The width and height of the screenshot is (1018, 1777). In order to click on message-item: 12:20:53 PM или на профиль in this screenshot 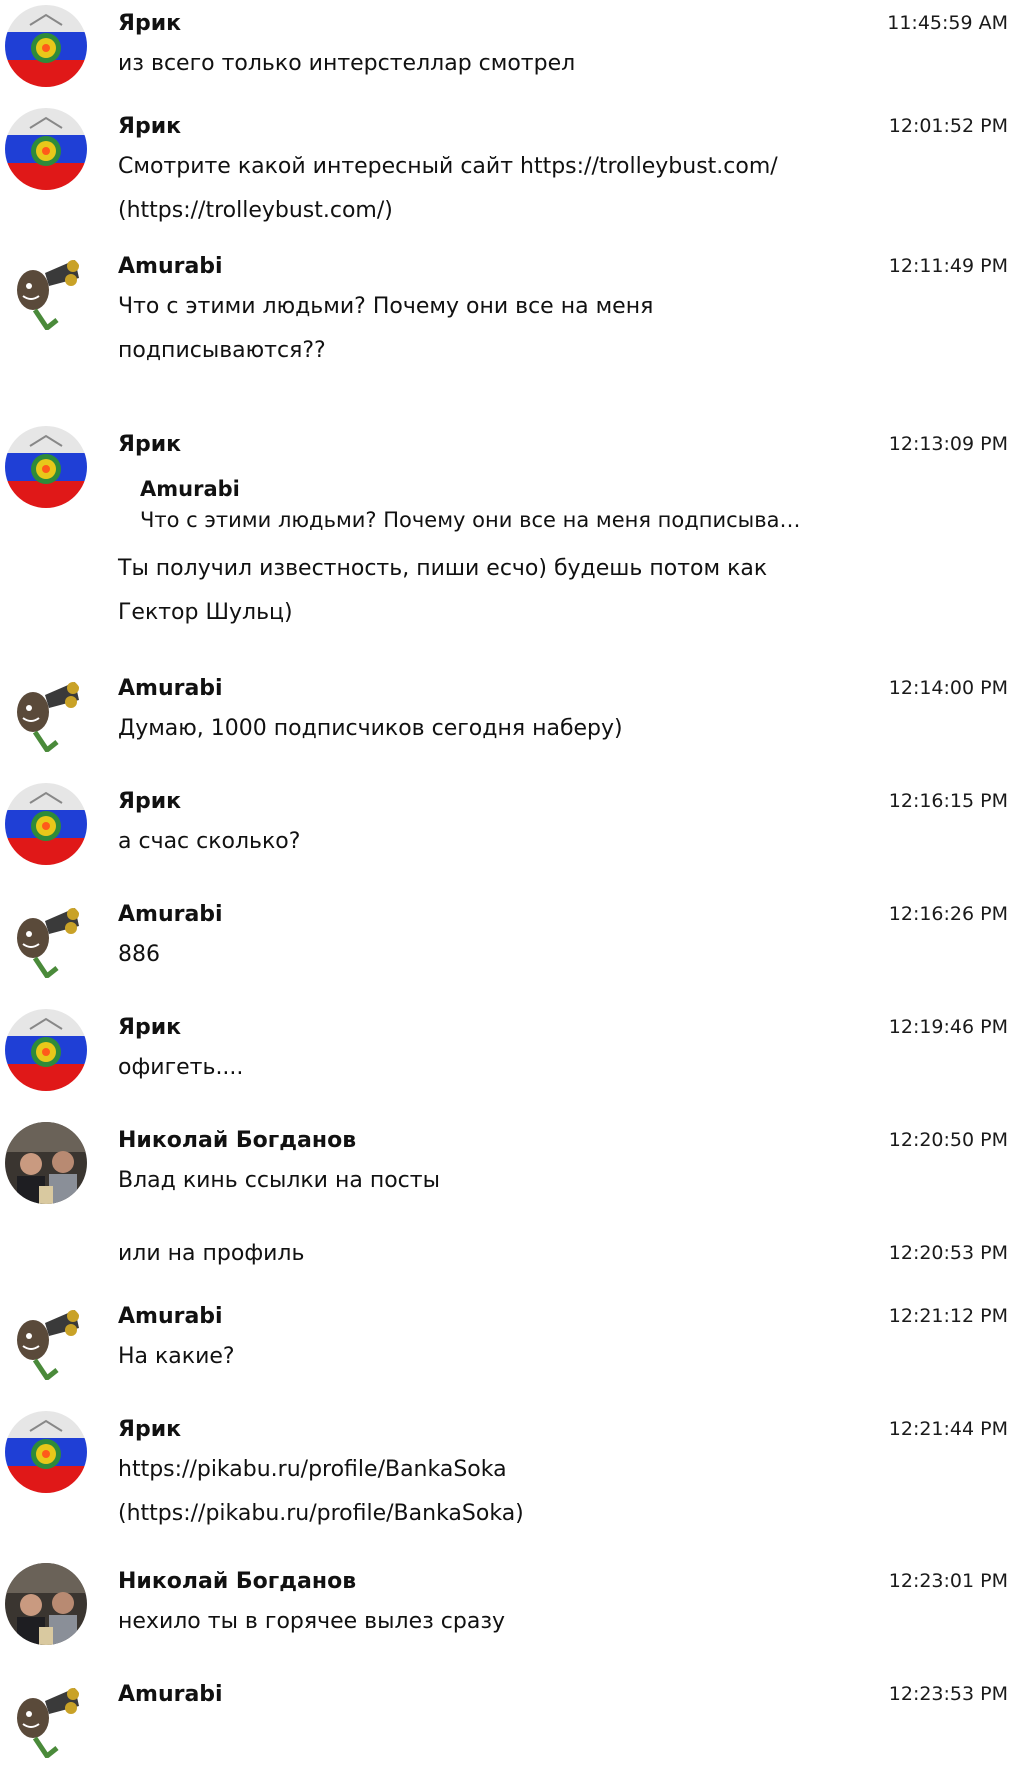, I will do `click(509, 1255)`.